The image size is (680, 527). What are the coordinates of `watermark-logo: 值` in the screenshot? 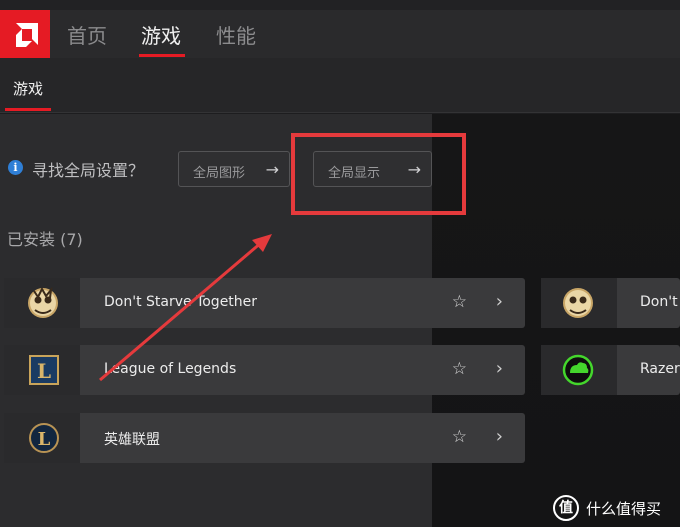 It's located at (566, 508).